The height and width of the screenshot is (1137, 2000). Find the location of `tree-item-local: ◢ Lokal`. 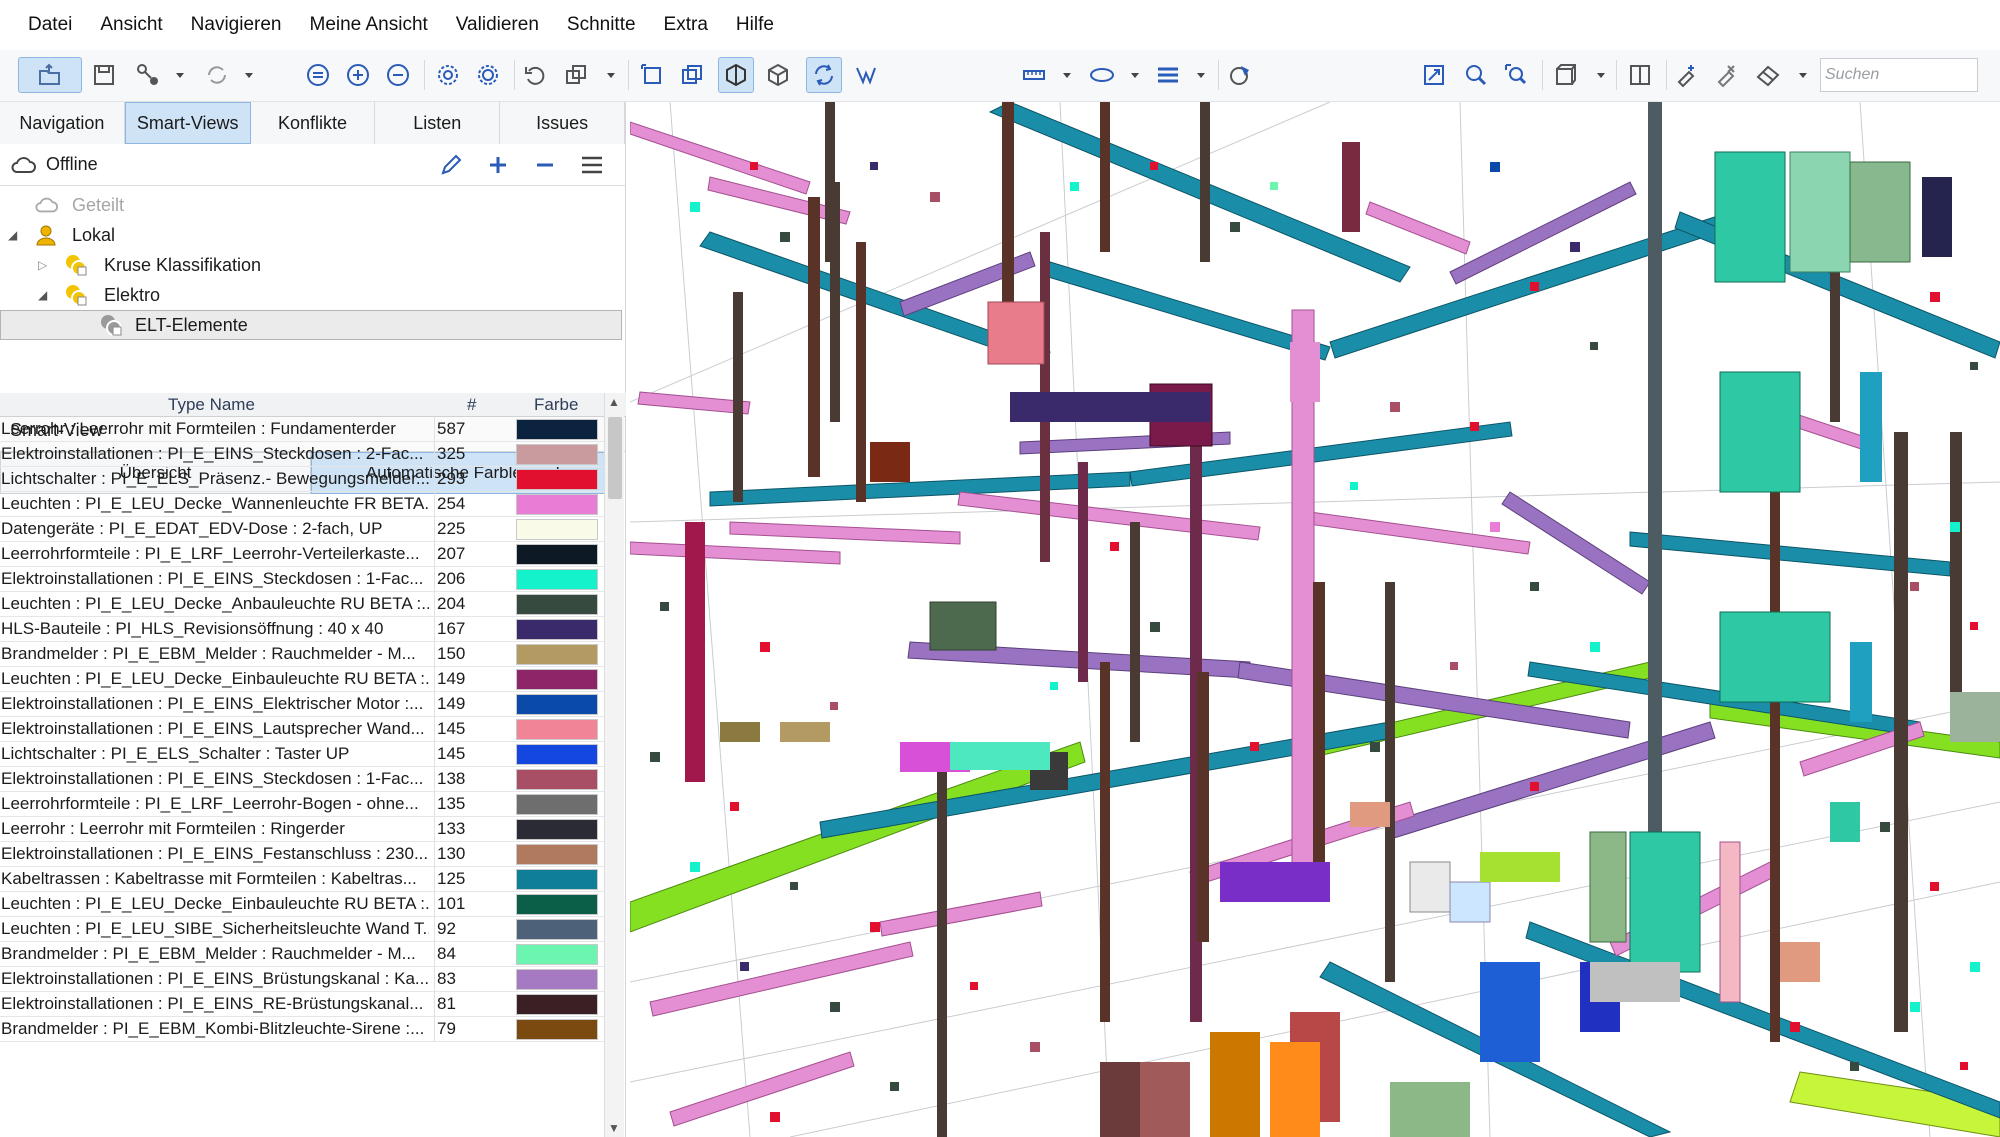

tree-item-local: ◢ Lokal is located at coordinates (311, 235).